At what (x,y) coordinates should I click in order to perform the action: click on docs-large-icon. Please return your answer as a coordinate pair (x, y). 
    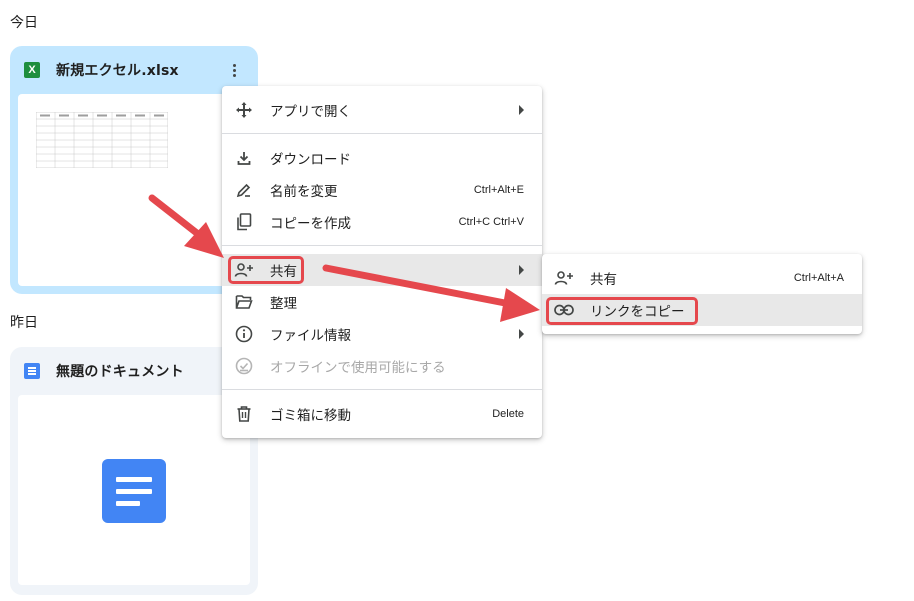
    Looking at the image, I should click on (134, 491).